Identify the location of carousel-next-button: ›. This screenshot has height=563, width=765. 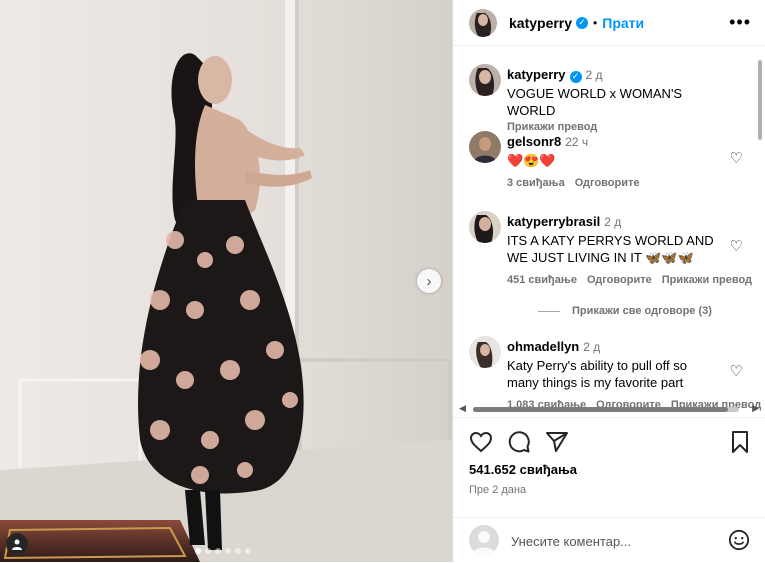
(429, 281).